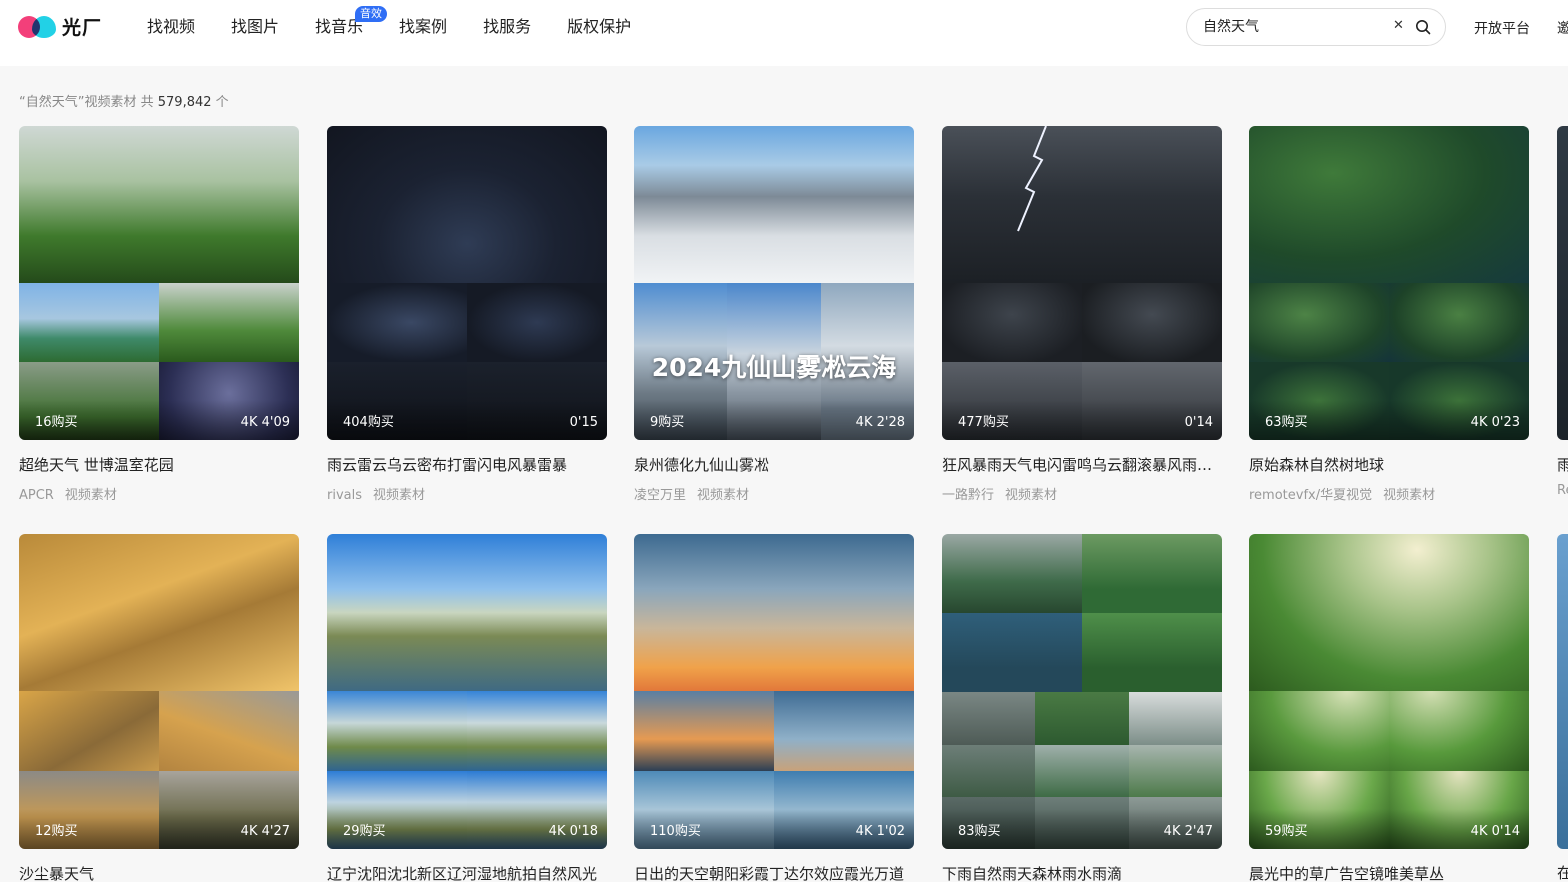  Describe the element at coordinates (1495, 422) in the screenshot. I see `duration: 4K 0'23` at that location.